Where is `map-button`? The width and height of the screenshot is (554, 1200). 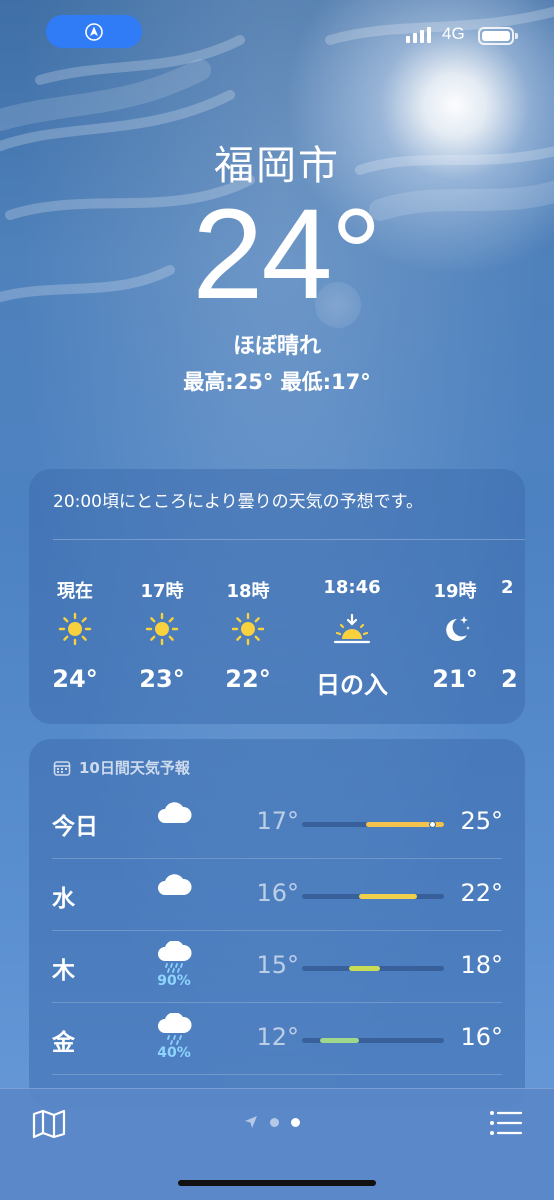
map-button is located at coordinates (49, 1126).